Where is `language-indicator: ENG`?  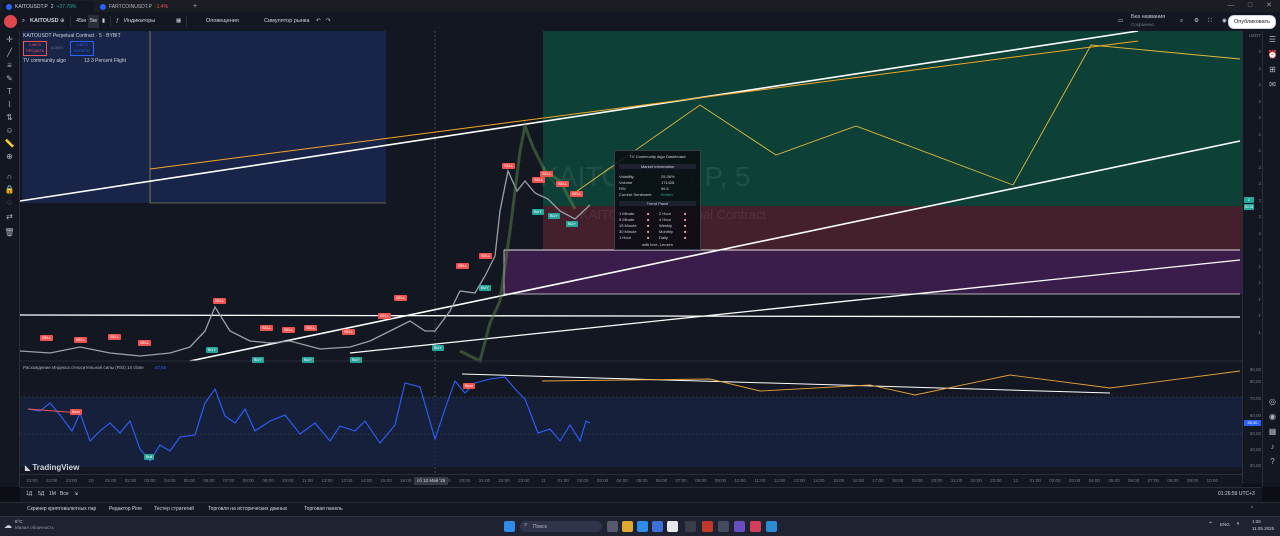 language-indicator: ENG is located at coordinates (1225, 524).